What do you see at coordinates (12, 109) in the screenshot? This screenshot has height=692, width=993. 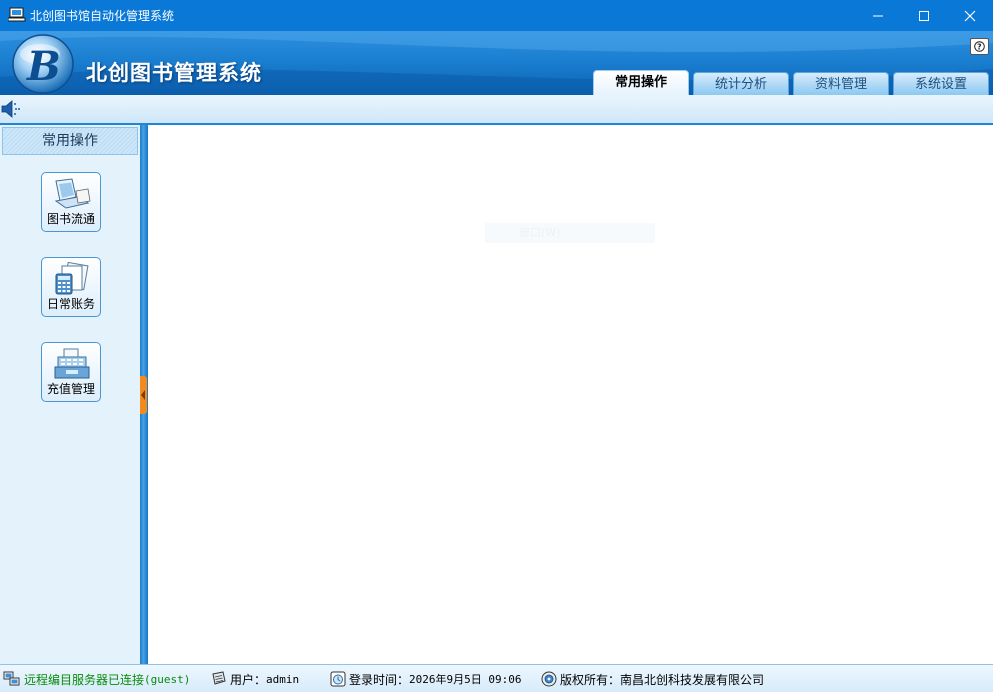 I see `speaker-icon` at bounding box center [12, 109].